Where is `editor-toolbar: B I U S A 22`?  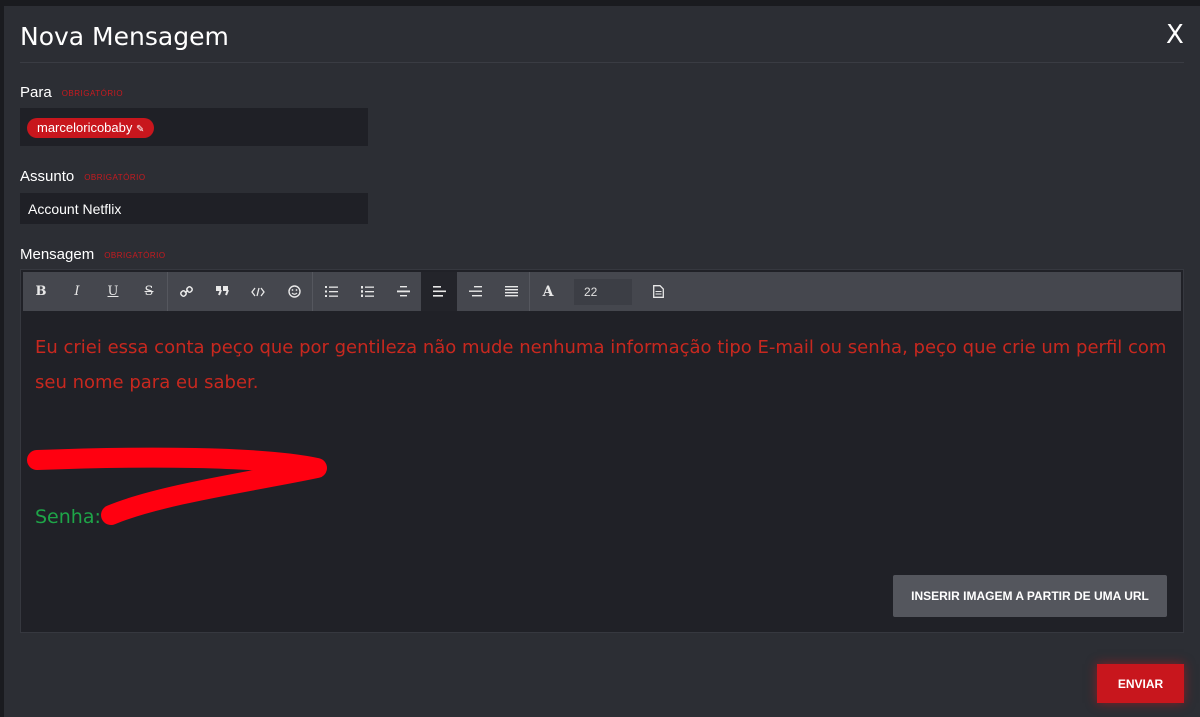
editor-toolbar: B I U S A 22 is located at coordinates (602, 291).